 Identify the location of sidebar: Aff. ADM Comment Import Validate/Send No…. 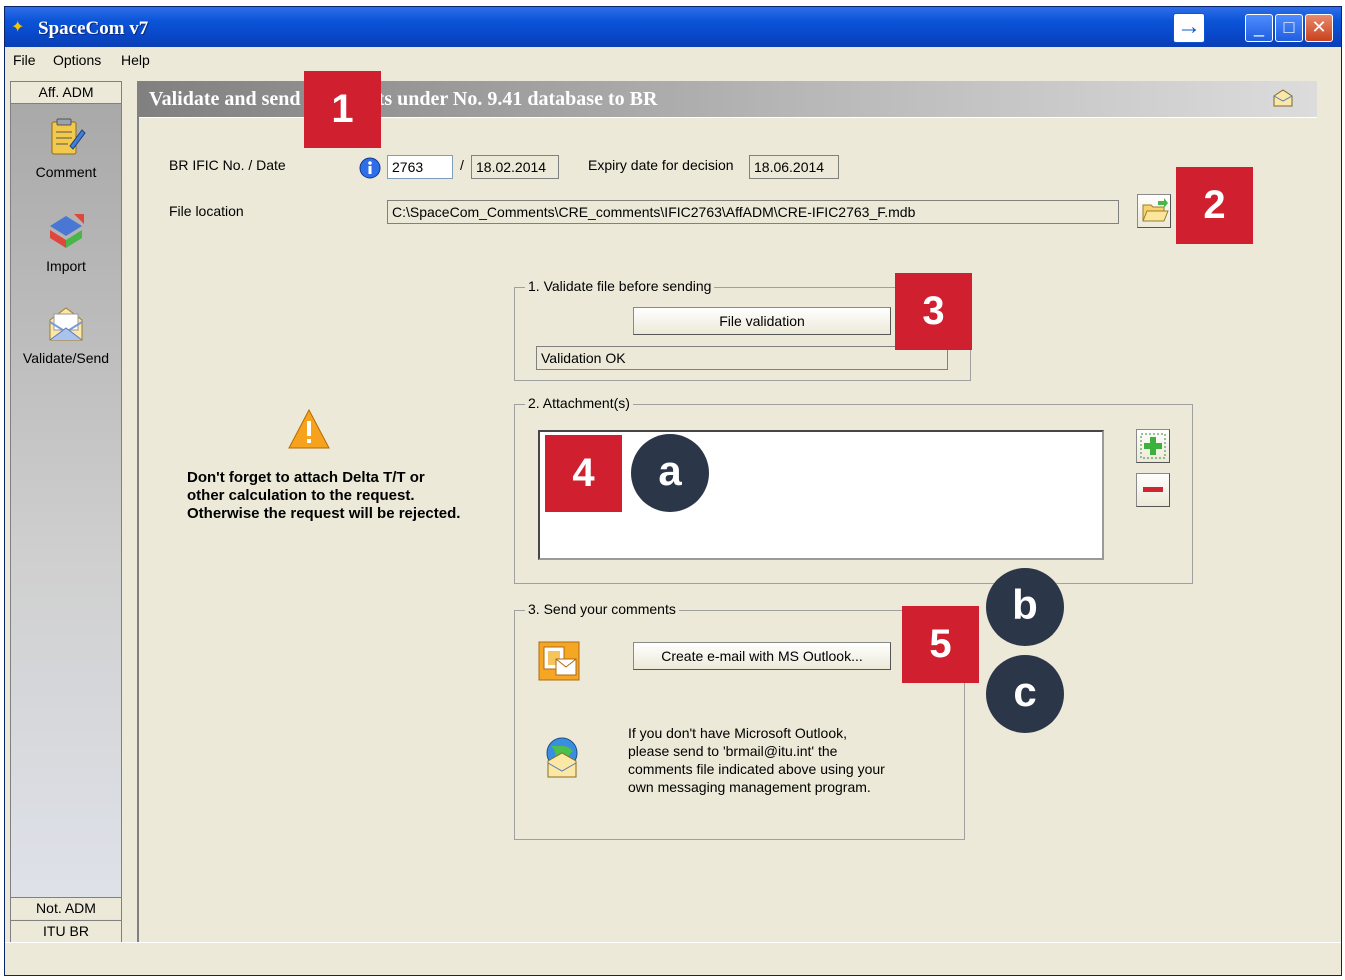
(66, 512).